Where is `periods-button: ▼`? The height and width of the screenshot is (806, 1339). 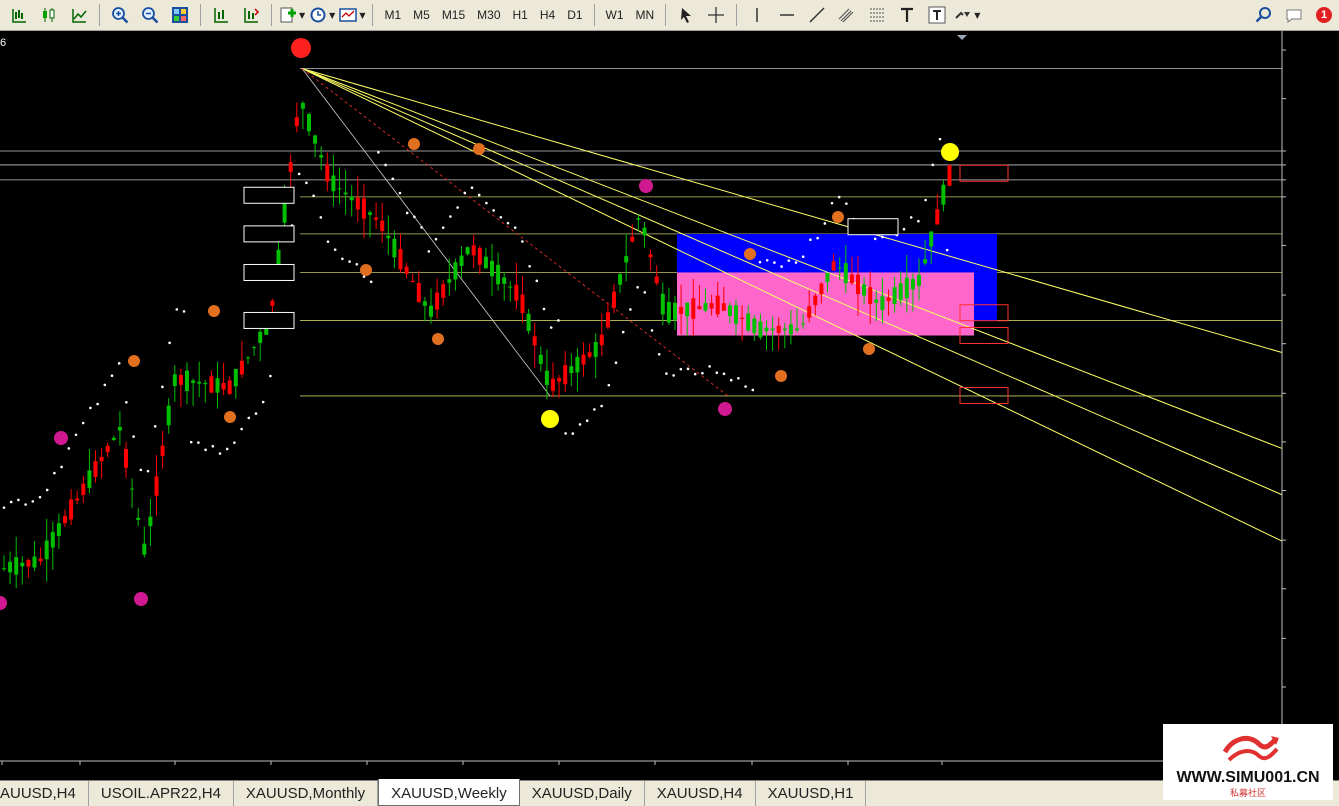 periods-button: ▼ is located at coordinates (322, 15).